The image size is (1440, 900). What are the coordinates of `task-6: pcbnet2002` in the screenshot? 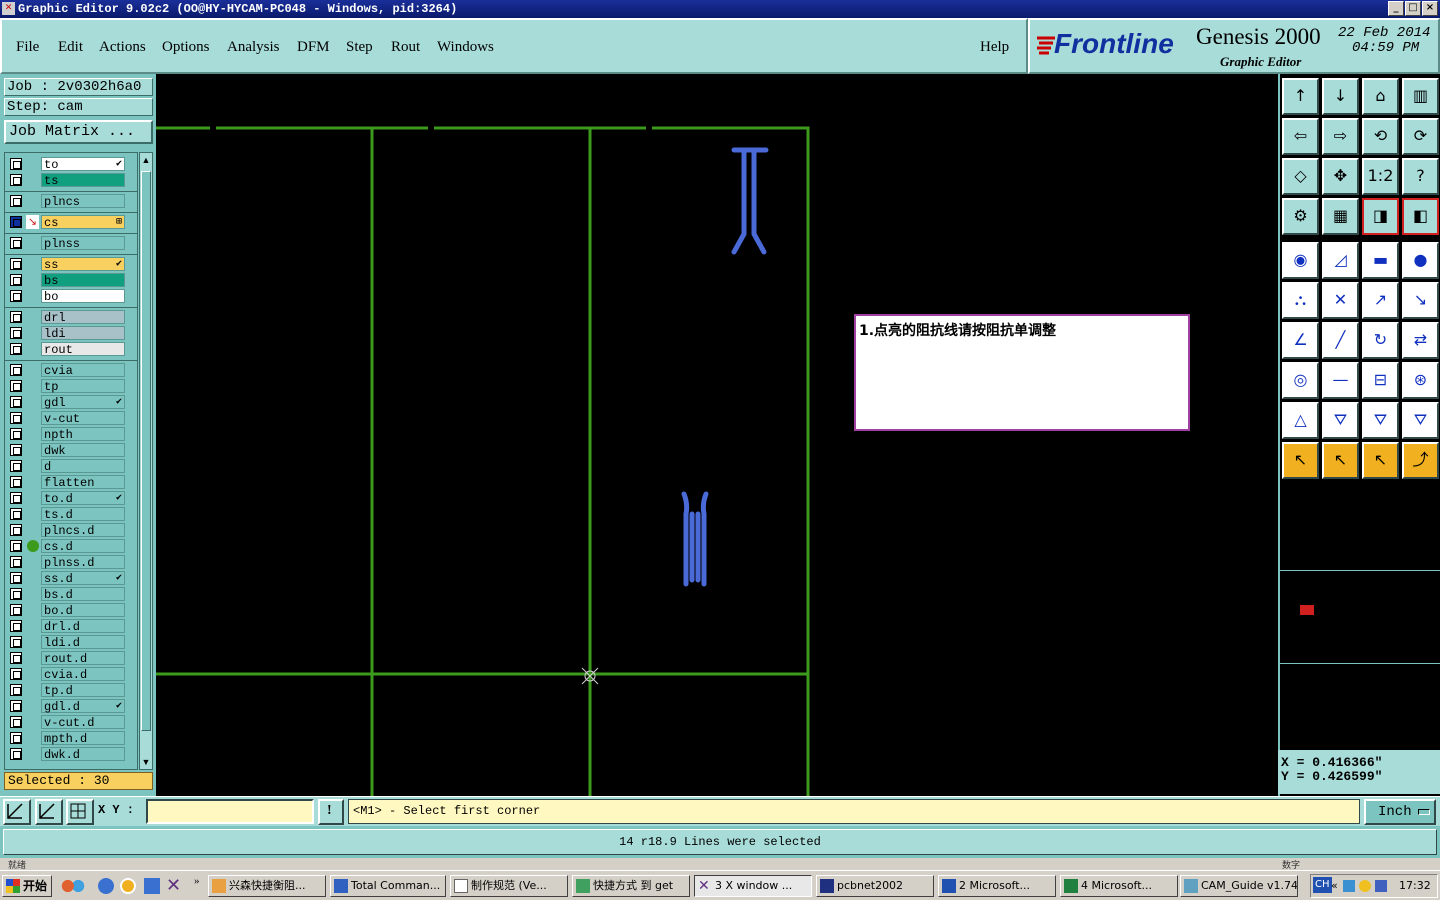 It's located at (875, 886).